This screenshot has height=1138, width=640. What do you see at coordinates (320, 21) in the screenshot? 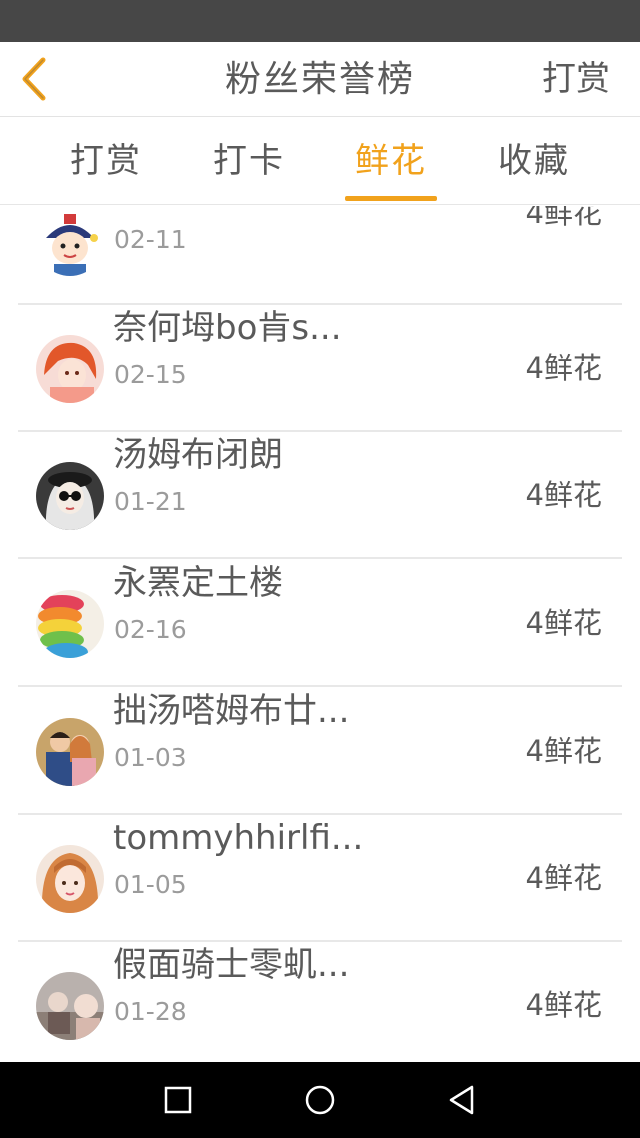
I see `status-bar` at bounding box center [320, 21].